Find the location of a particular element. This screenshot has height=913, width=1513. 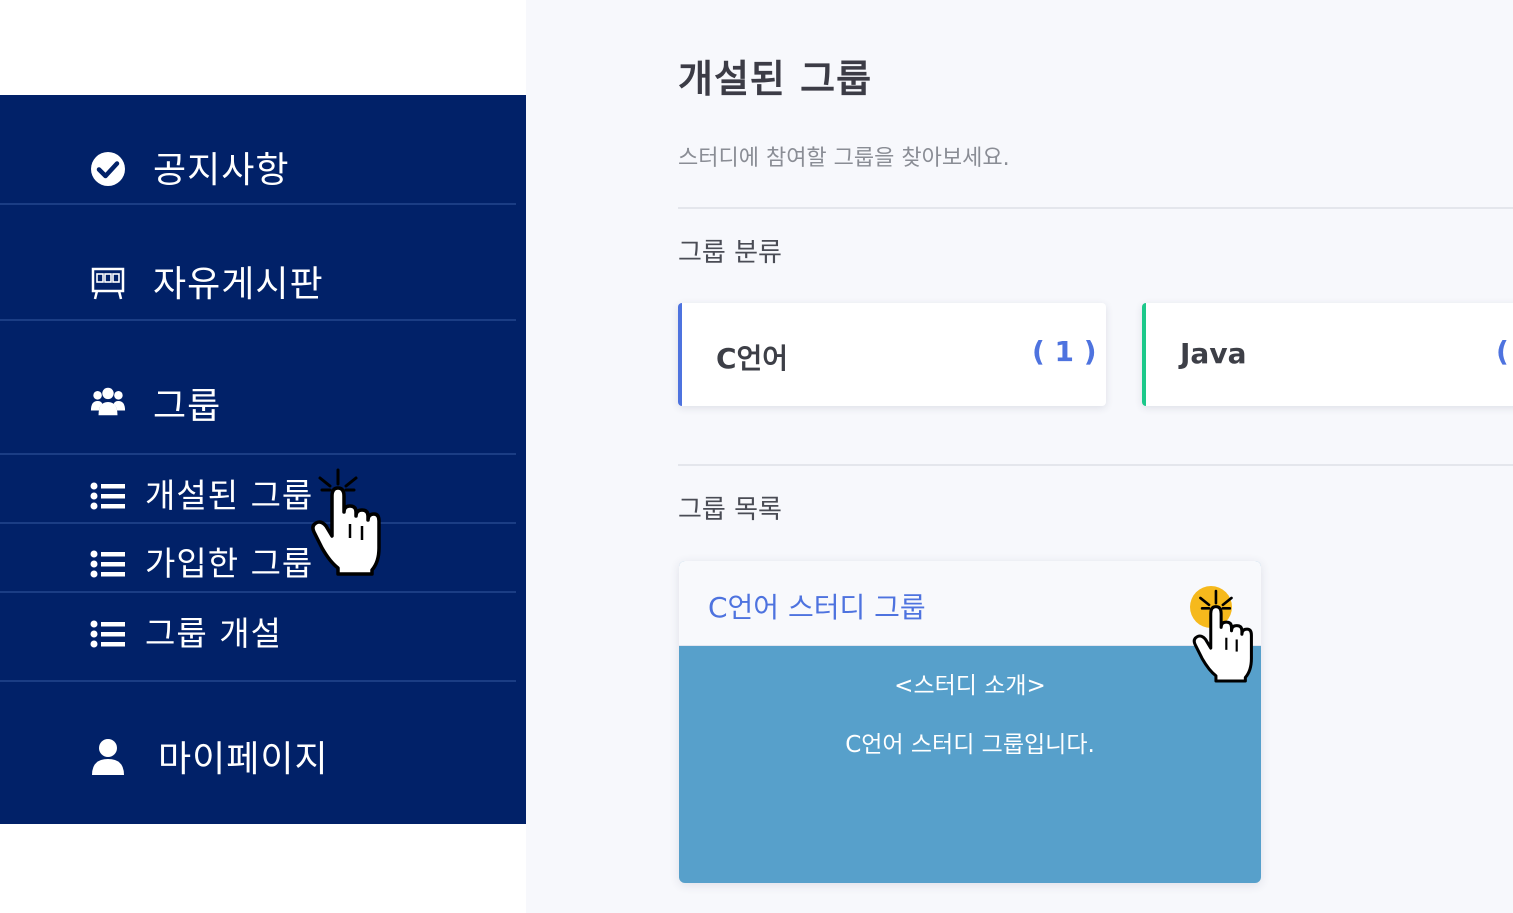

user-icon is located at coordinates (108, 757).